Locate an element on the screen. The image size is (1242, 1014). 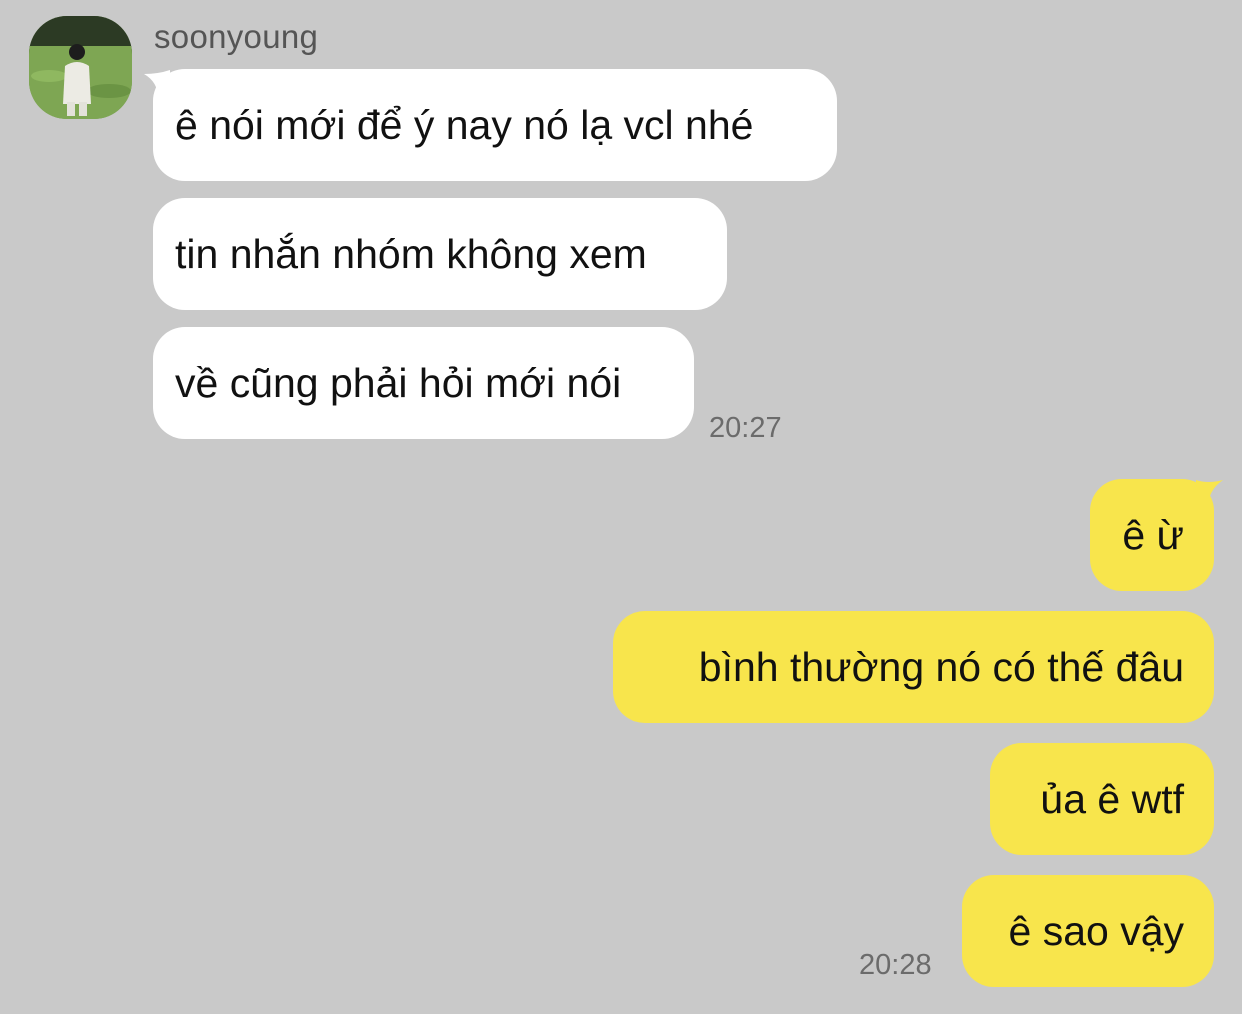
incoming-message-bubble: tin nhắn nhóm không xem is located at coordinates (440, 254).